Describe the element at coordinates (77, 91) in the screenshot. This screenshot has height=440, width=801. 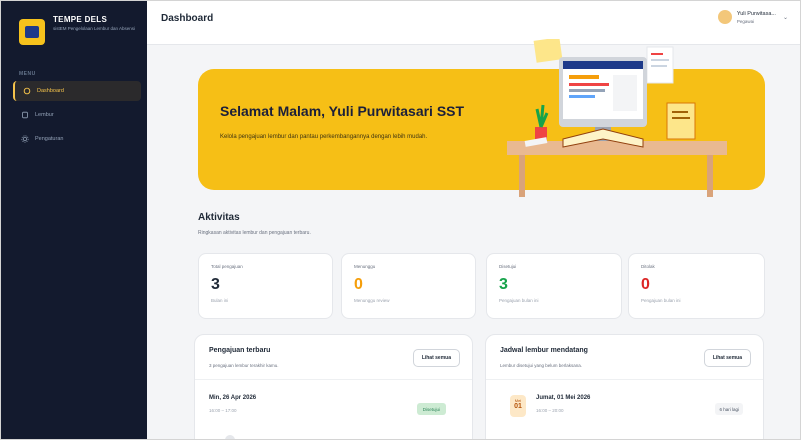
I see `sidebar-item-dashboard: Dashboard` at that location.